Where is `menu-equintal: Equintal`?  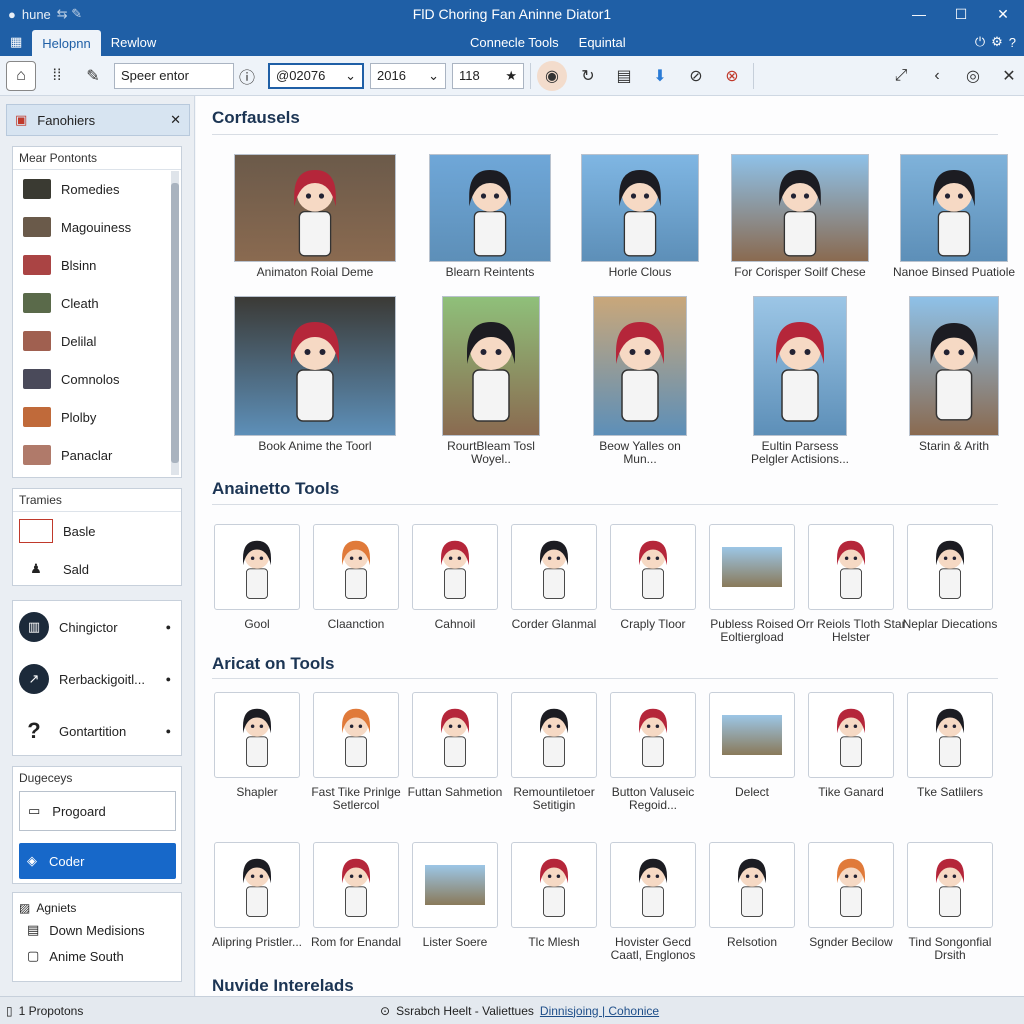 menu-equintal: Equintal is located at coordinates (602, 42).